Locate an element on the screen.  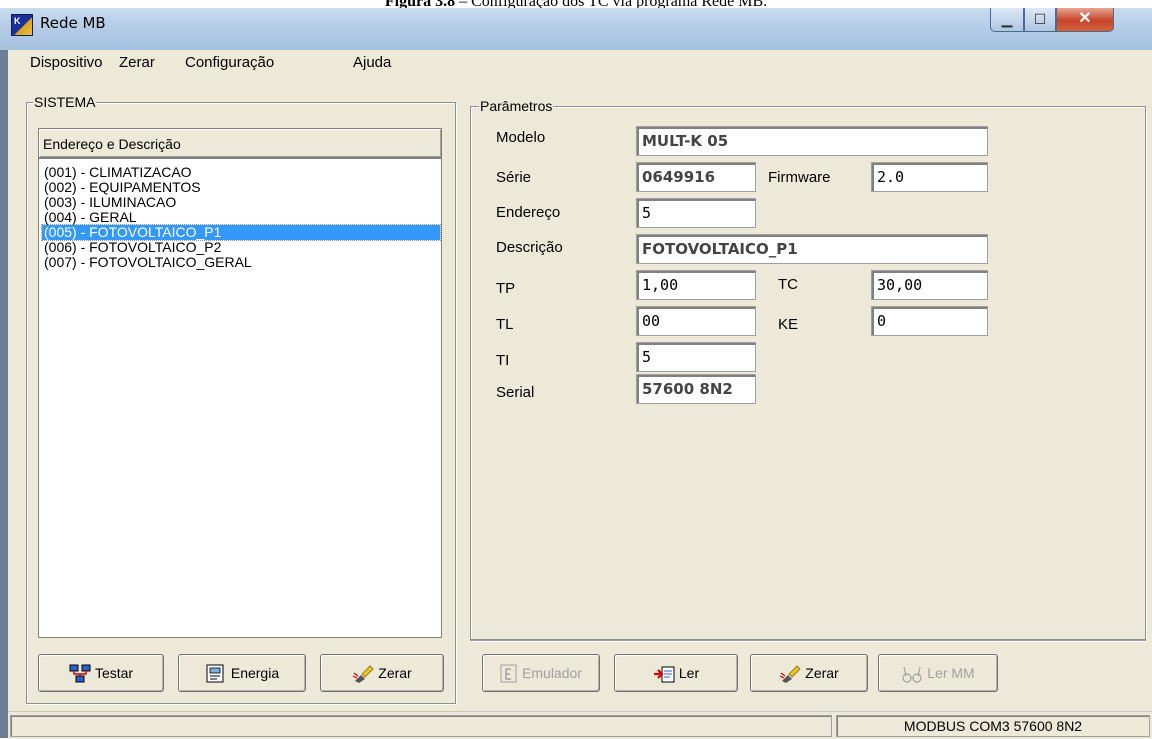
firmware-label: Firmware is located at coordinates (799, 177).